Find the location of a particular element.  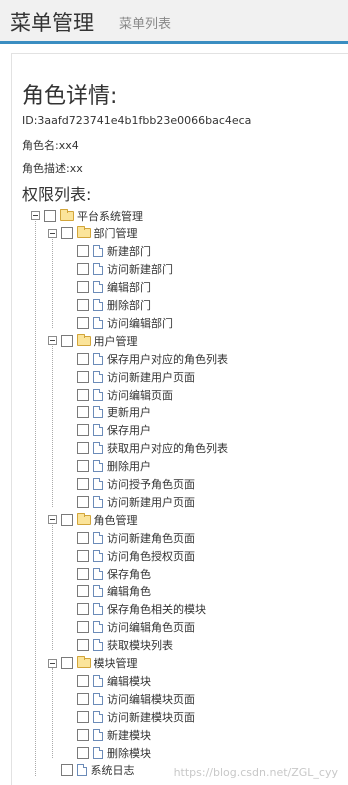

tree-leaf-node: 访问新建模块页面 is located at coordinates (129, 716).